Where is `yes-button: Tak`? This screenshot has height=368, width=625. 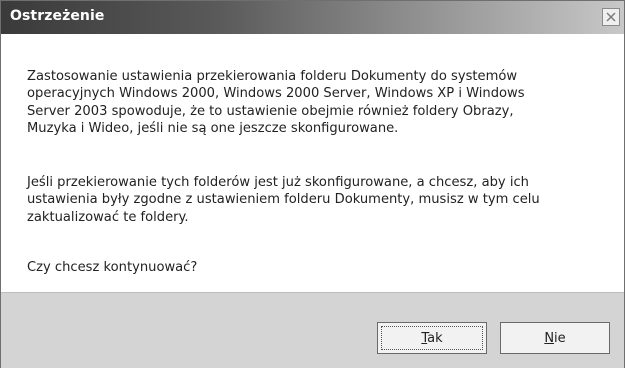 yes-button: Tak is located at coordinates (432, 338).